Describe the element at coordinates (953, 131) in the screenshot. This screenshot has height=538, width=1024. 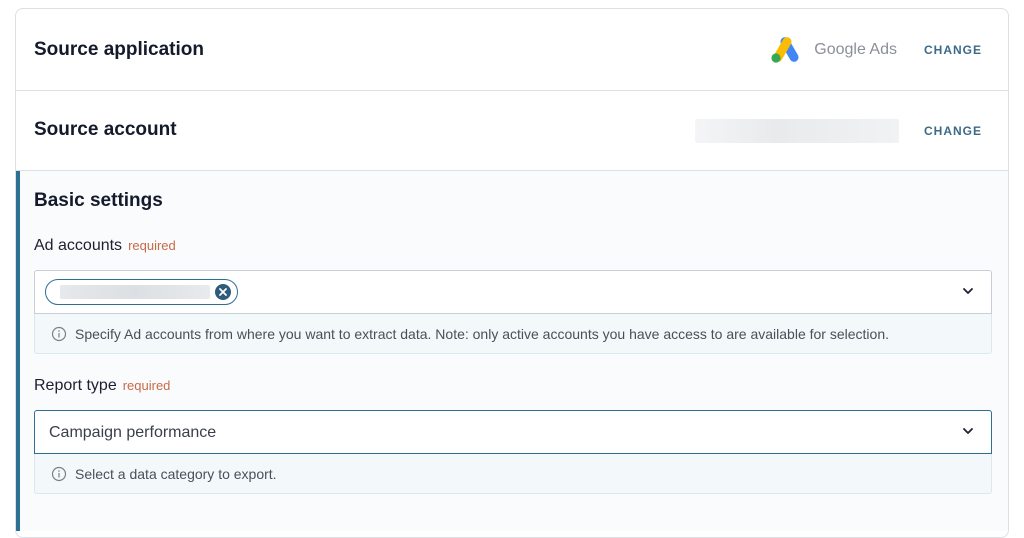
I see `change-source-account-button: CHANGE` at that location.